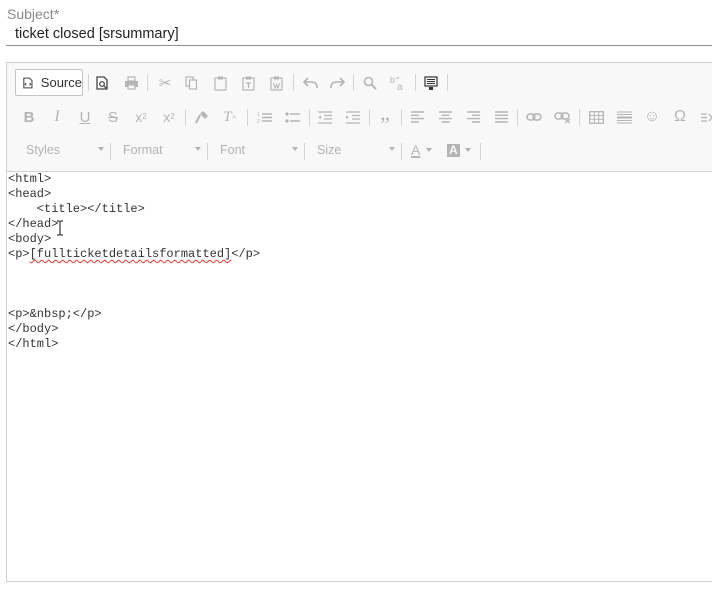  What do you see at coordinates (258, 115) in the screenshot?
I see `svg-text: 1` at bounding box center [258, 115].